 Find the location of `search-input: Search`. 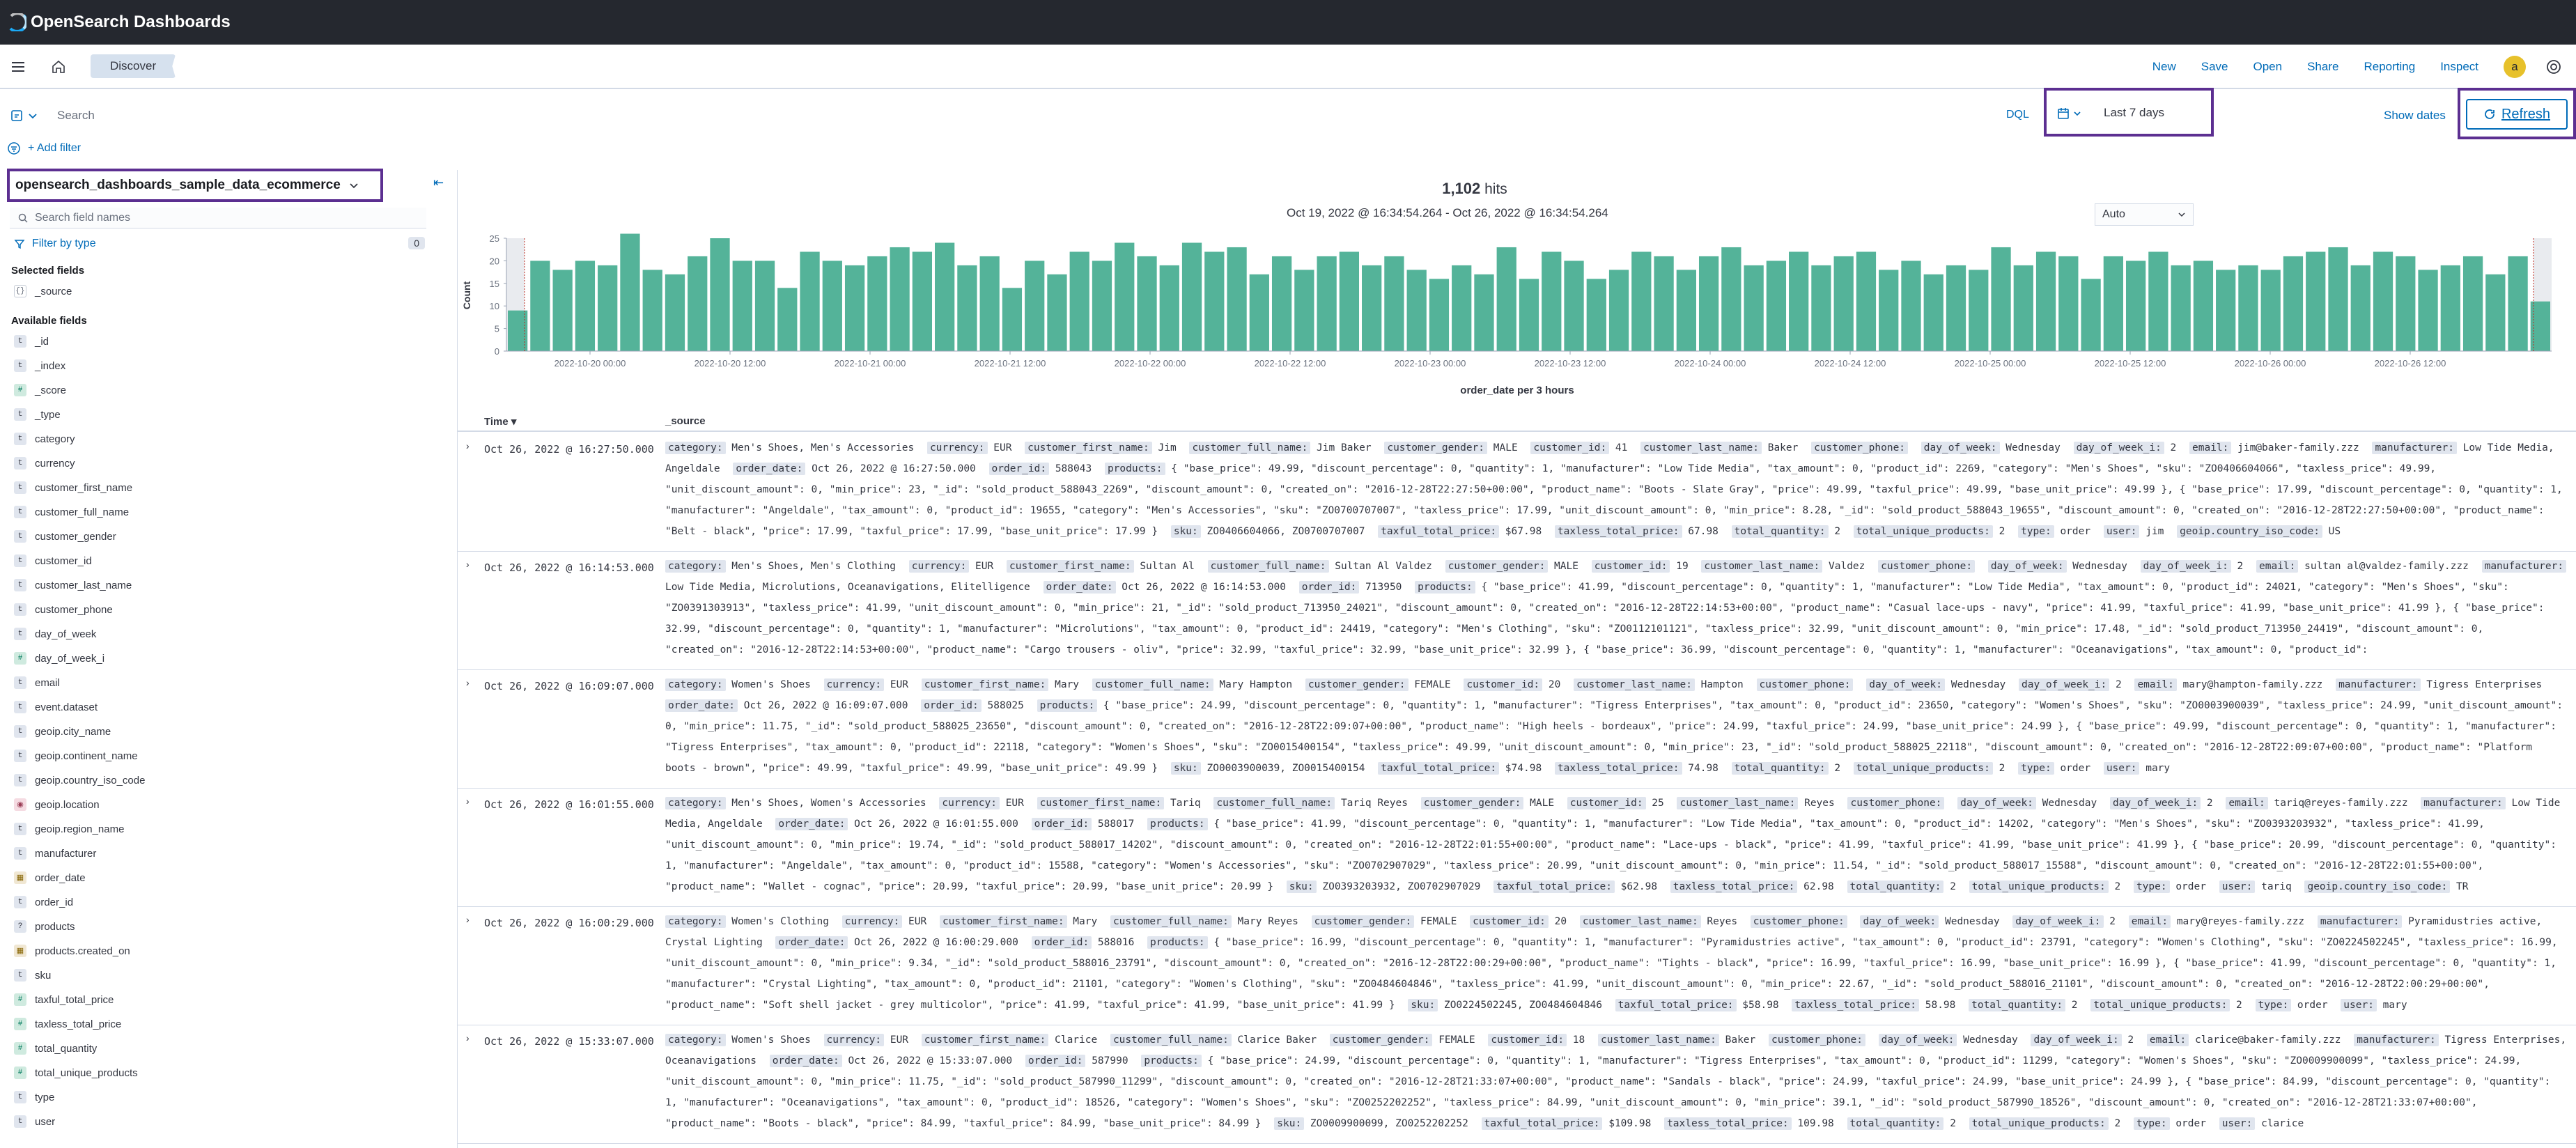

search-input: Search is located at coordinates (76, 116).